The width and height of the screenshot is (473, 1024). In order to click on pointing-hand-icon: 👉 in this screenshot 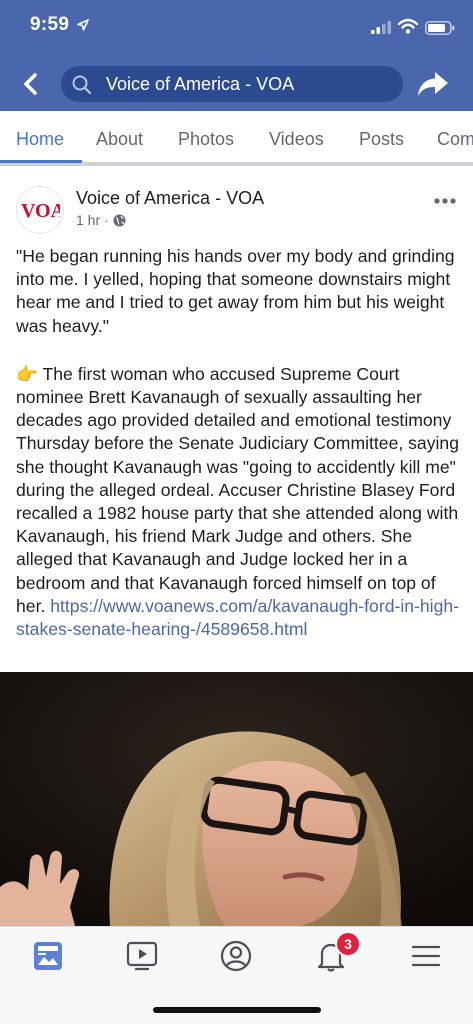, I will do `click(27, 373)`.